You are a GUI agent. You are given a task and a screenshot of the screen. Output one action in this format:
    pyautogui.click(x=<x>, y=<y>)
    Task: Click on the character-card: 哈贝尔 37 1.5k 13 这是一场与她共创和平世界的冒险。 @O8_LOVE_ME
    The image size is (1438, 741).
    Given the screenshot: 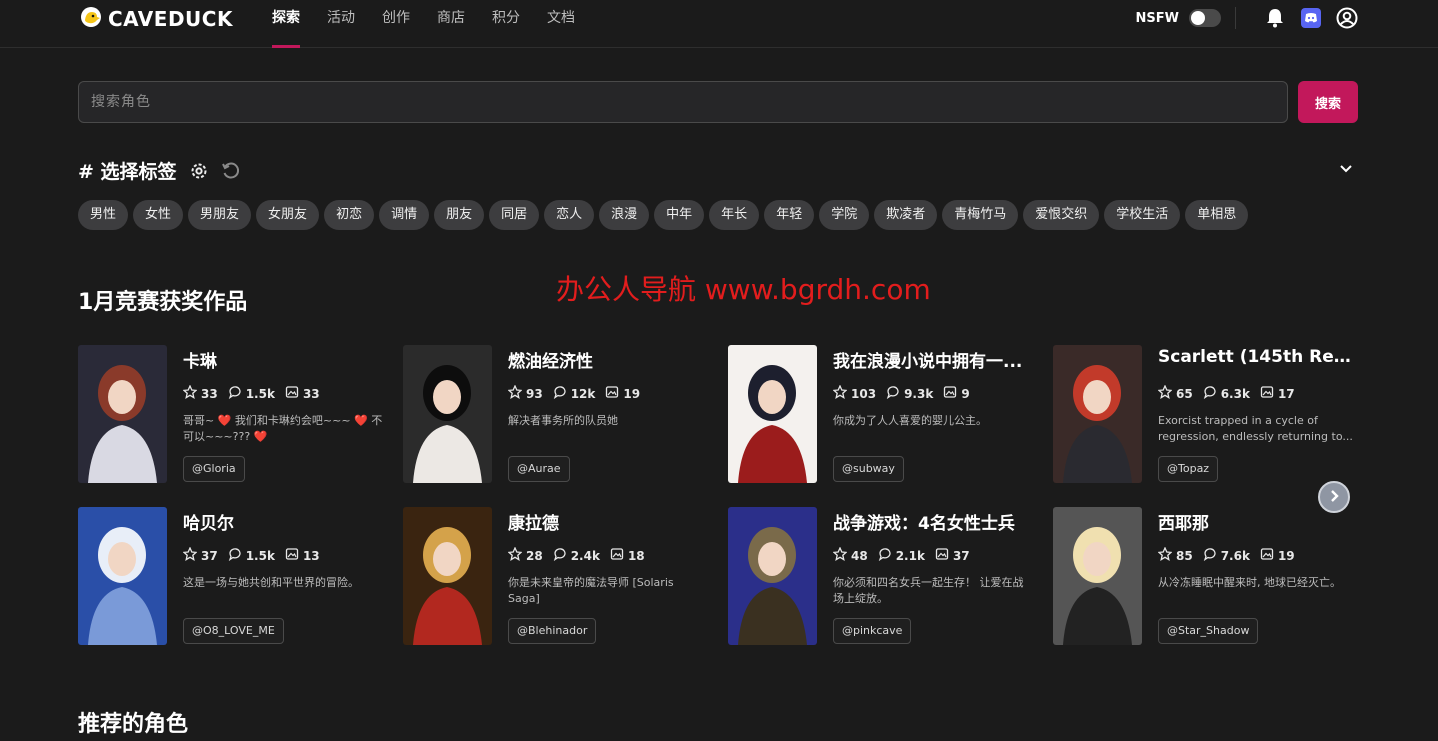 What is the action you would take?
    pyautogui.click(x=228, y=577)
    